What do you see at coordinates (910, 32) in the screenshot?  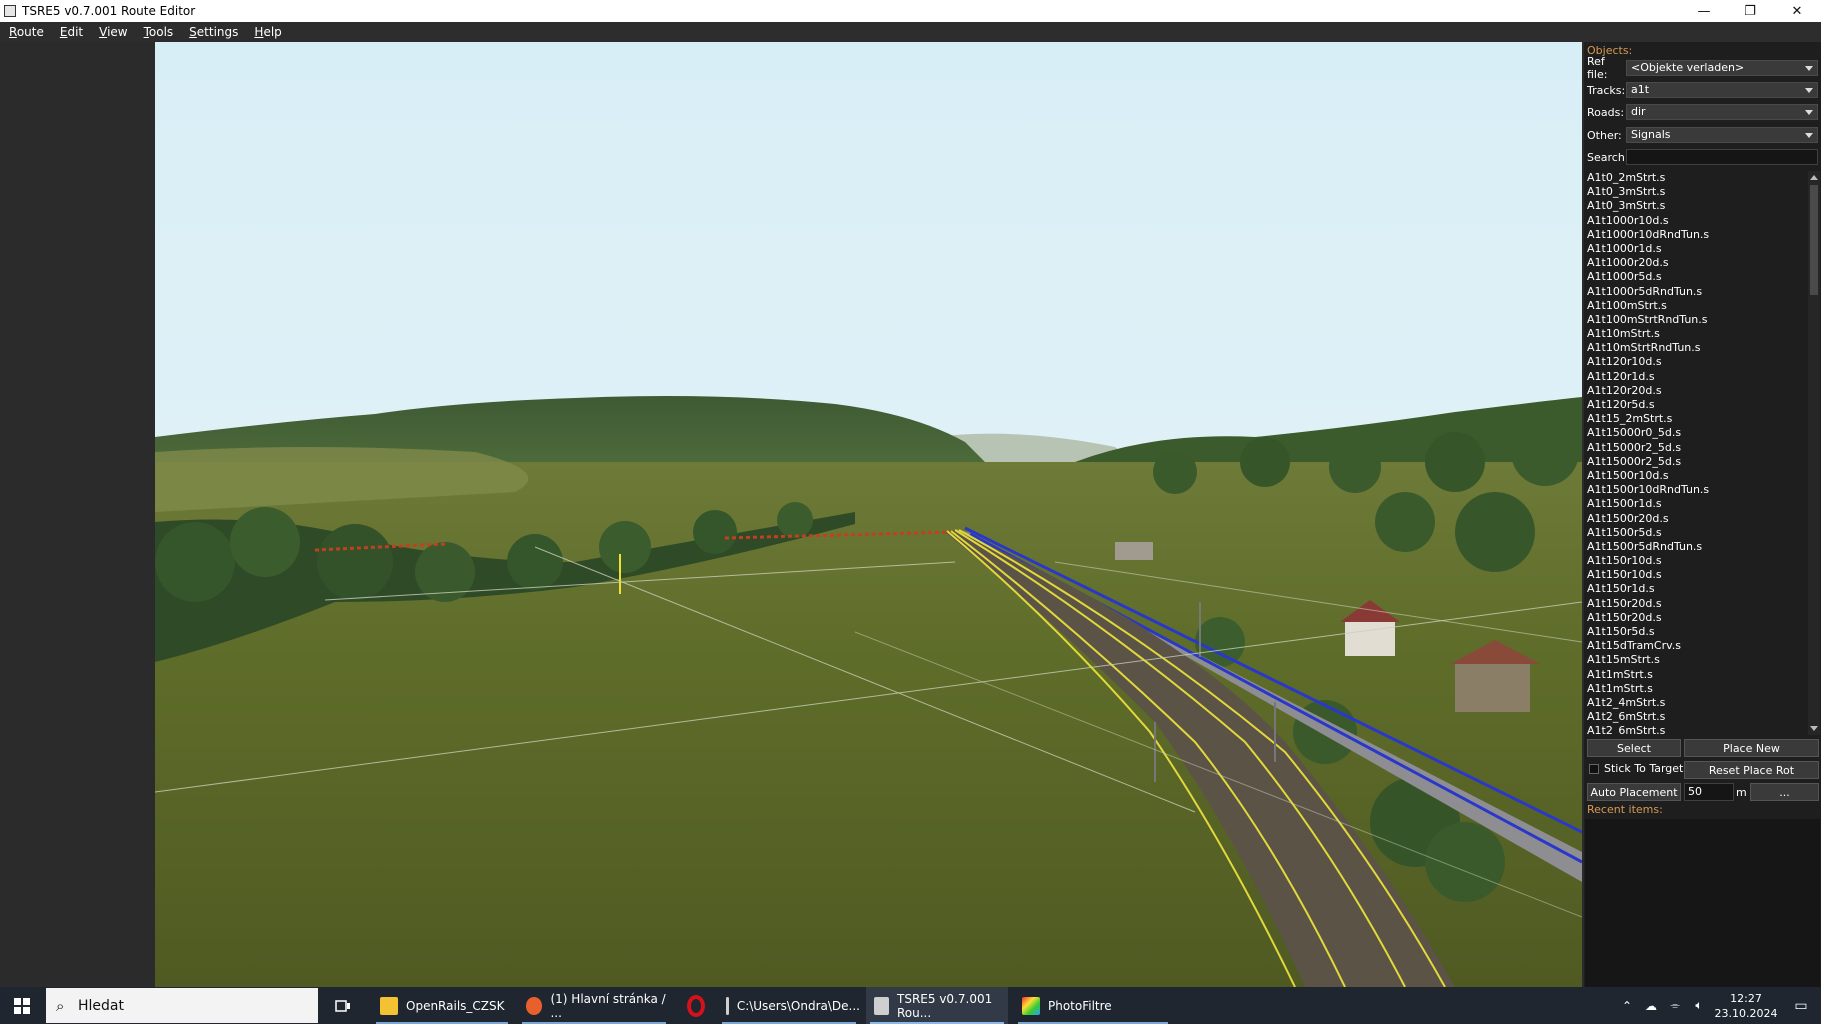 I see `menu-bar: Route Edit View Tools Settings Help` at bounding box center [910, 32].